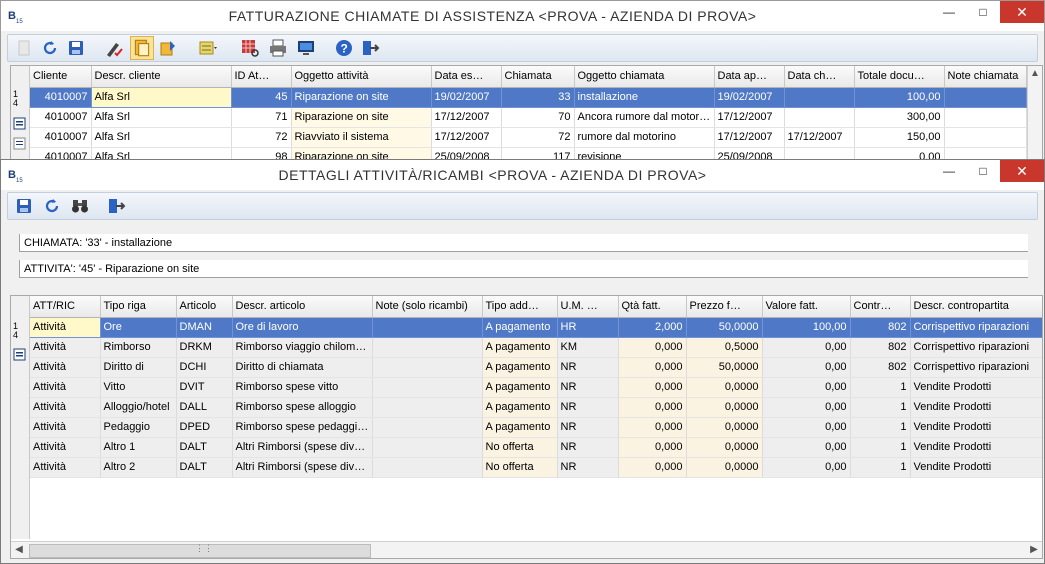 The height and width of the screenshot is (564, 1045). Describe the element at coordinates (749, 97) in the screenshot. I see `table-cell: 19/02/2007` at that location.